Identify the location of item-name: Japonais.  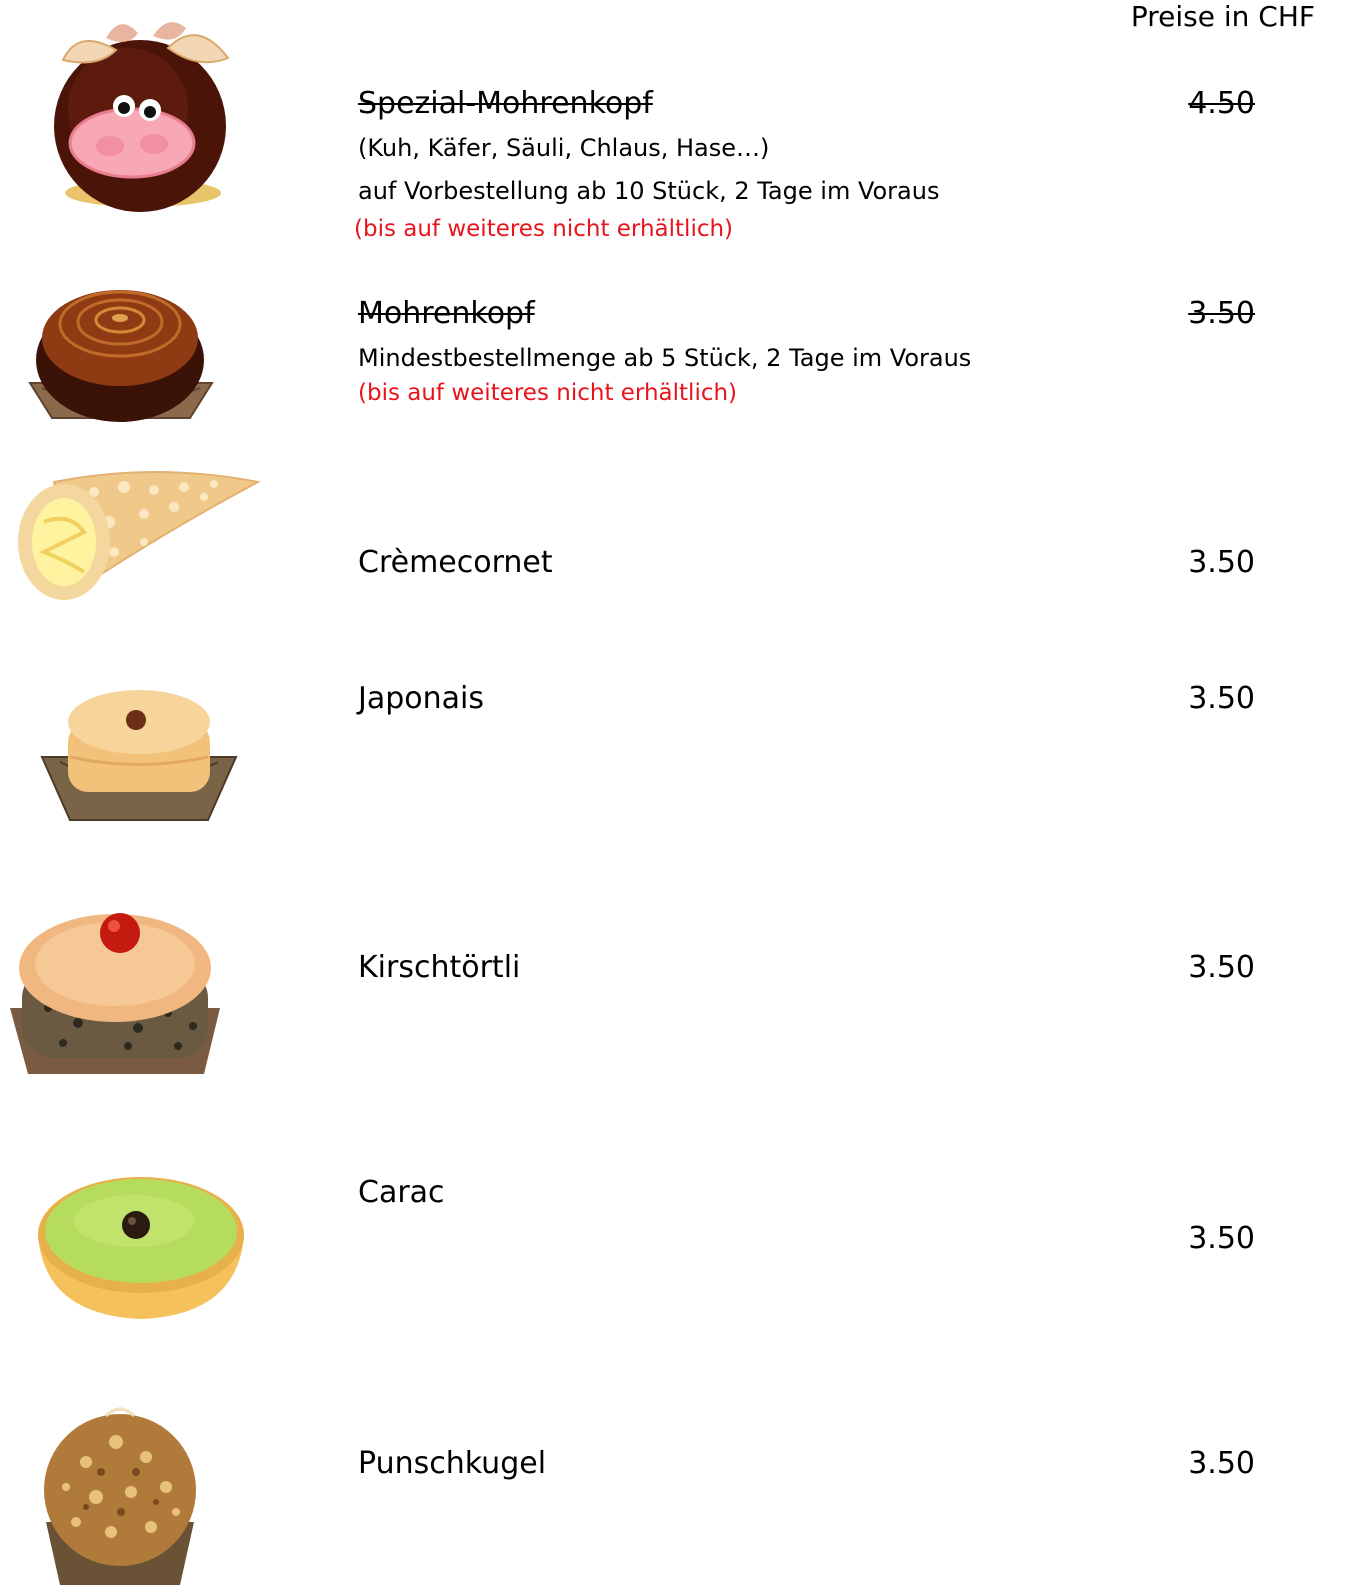
(421, 698).